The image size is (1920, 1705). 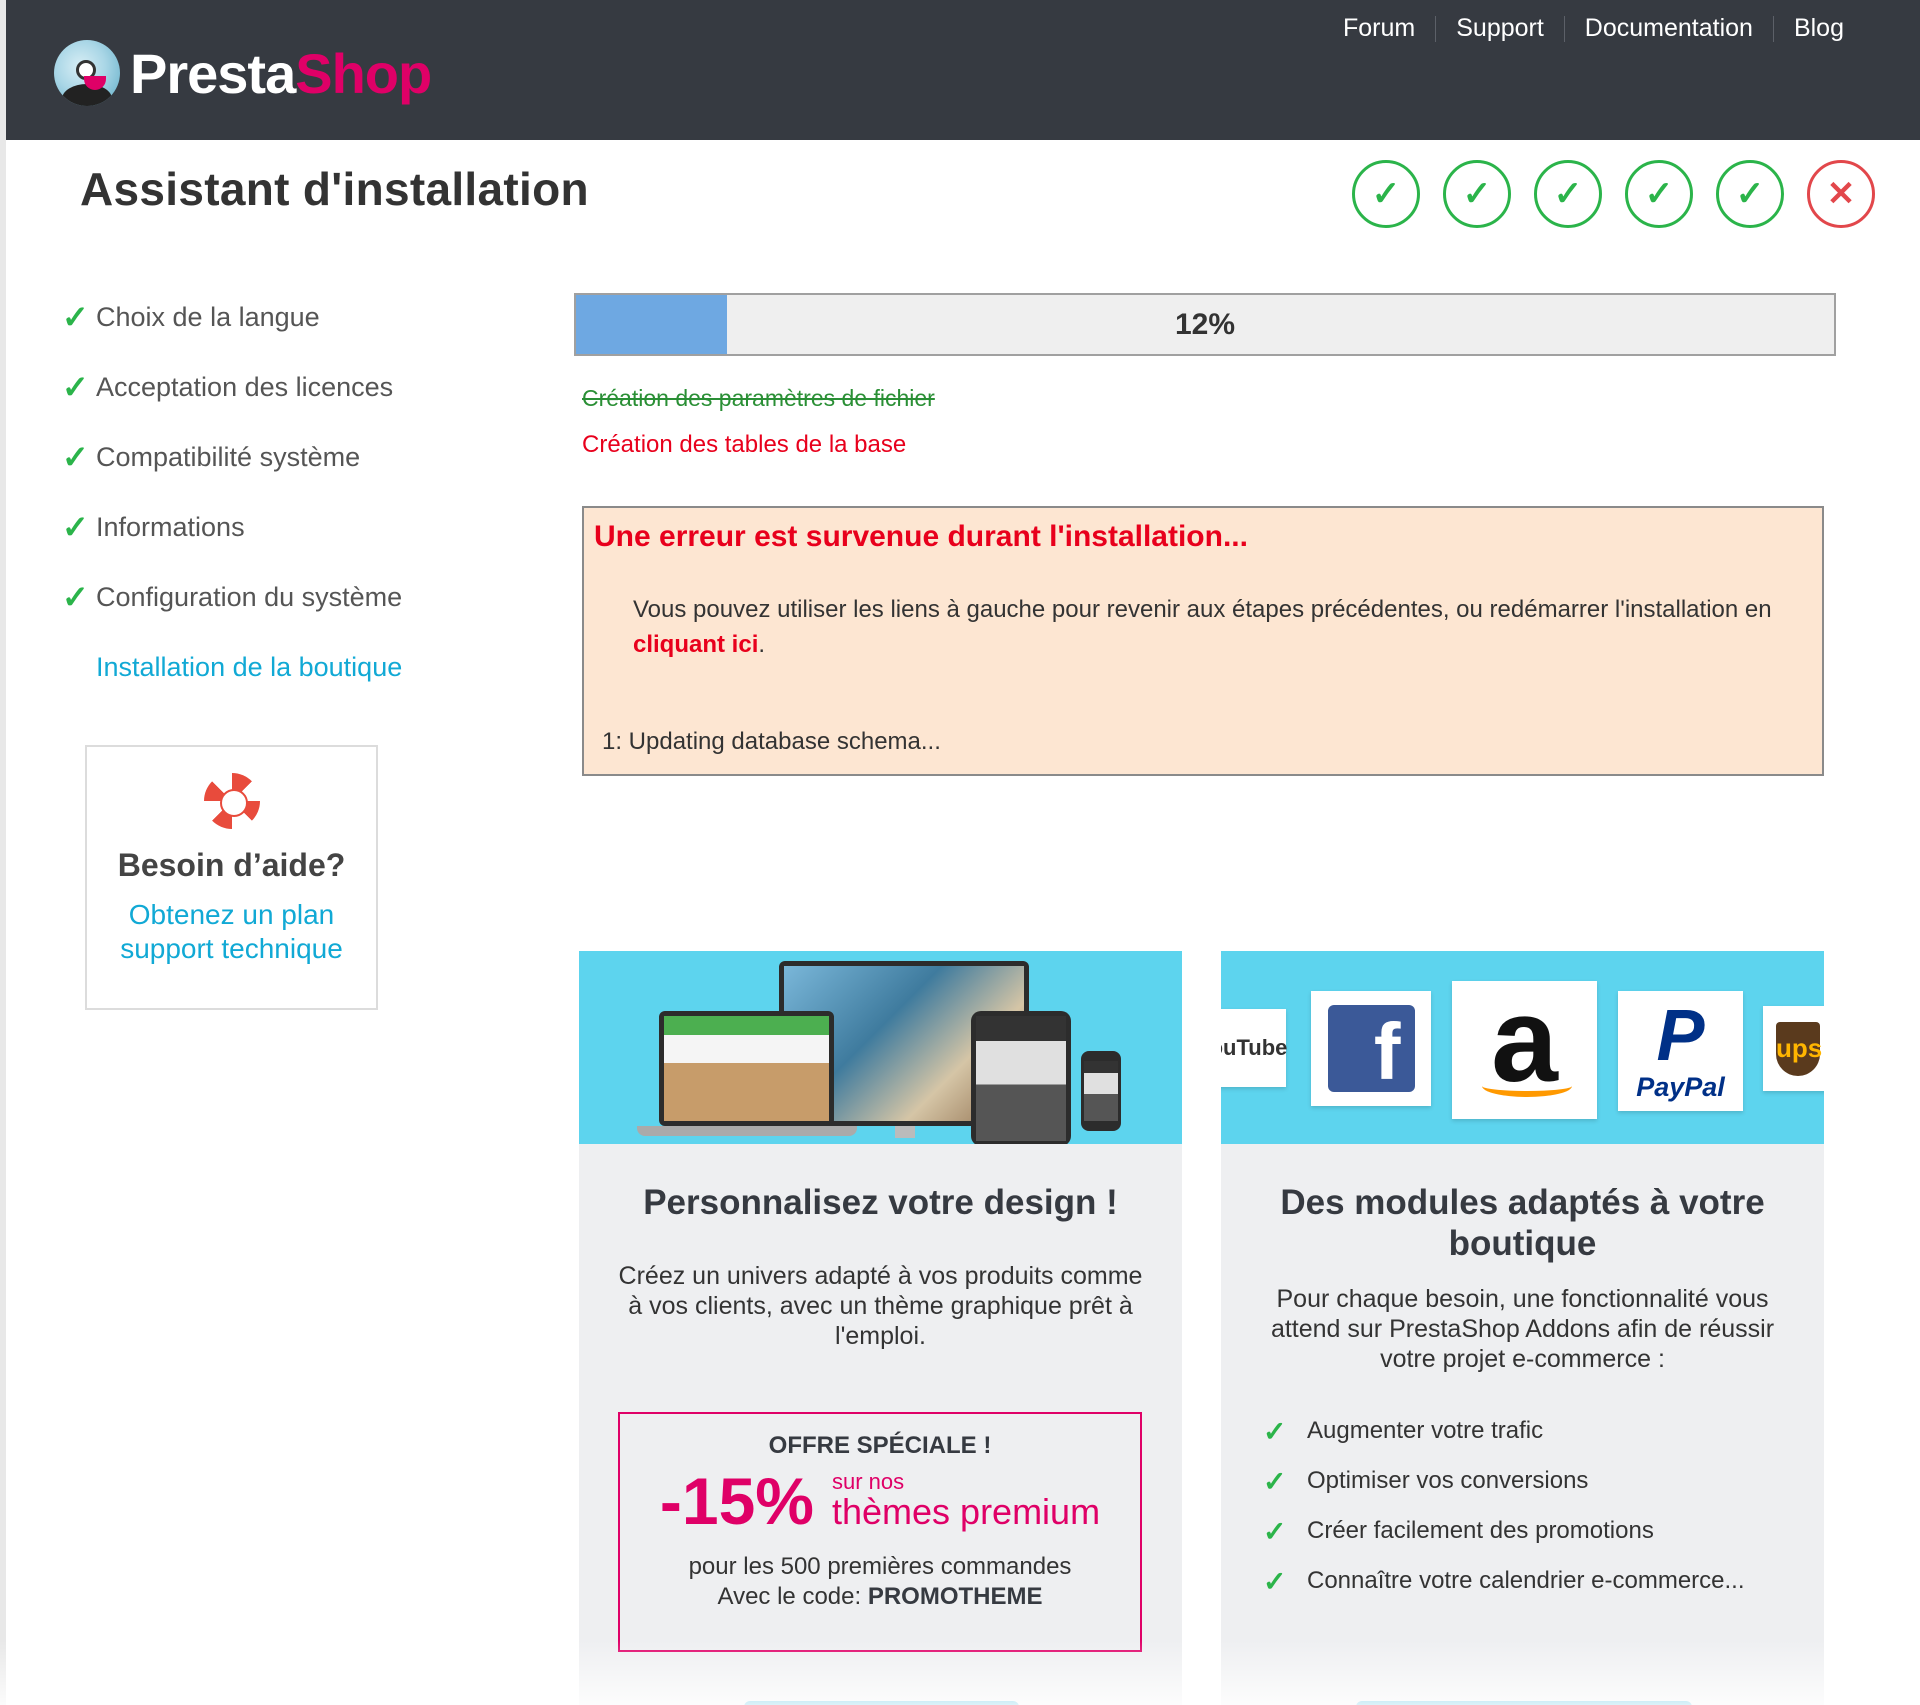 I want to click on paypal-p: P, so click(x=1680, y=1035).